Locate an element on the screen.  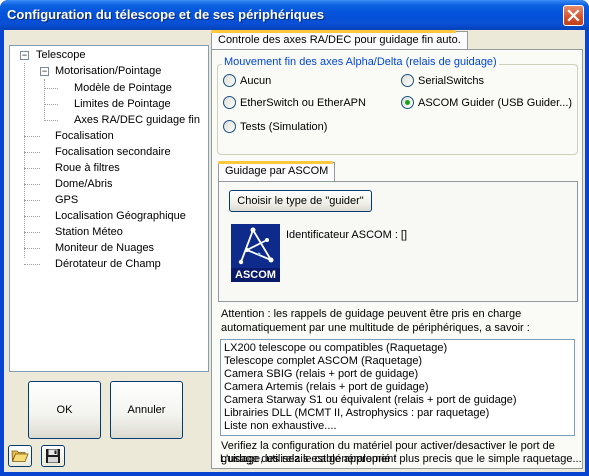
window-frame-bottom is located at coordinates (294, 474).